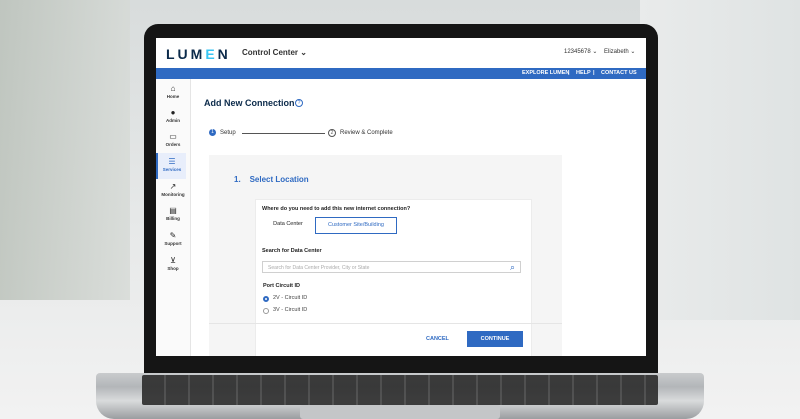  Describe the element at coordinates (385, 323) in the screenshot. I see `form-footer-divider` at that location.